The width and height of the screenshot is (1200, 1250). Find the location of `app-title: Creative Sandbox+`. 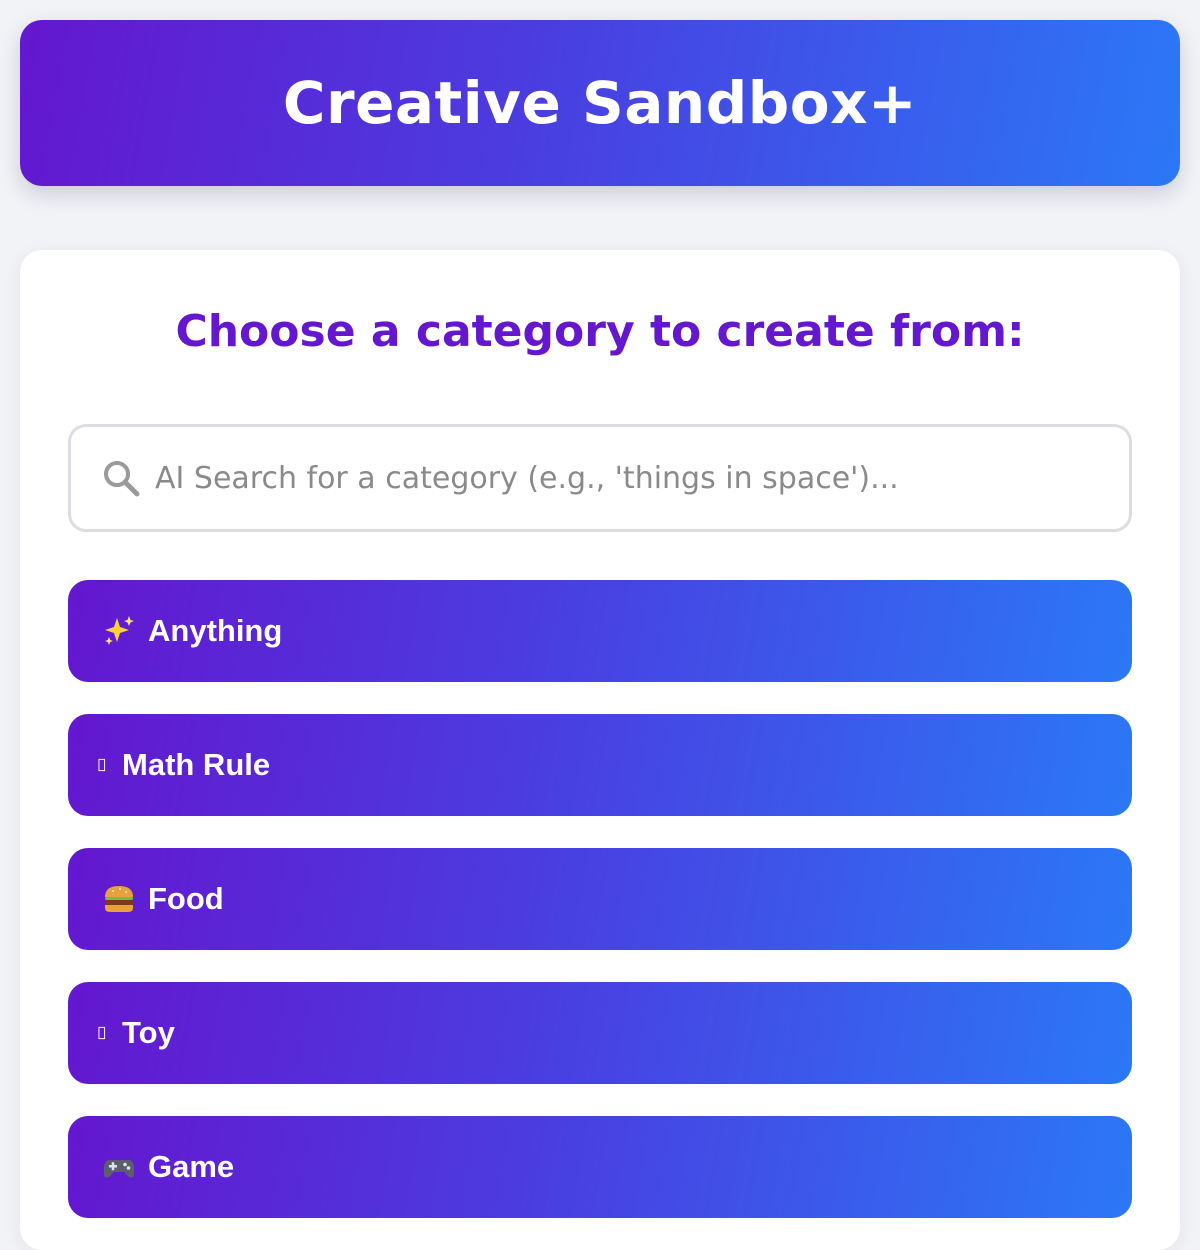

app-title: Creative Sandbox+ is located at coordinates (600, 103).